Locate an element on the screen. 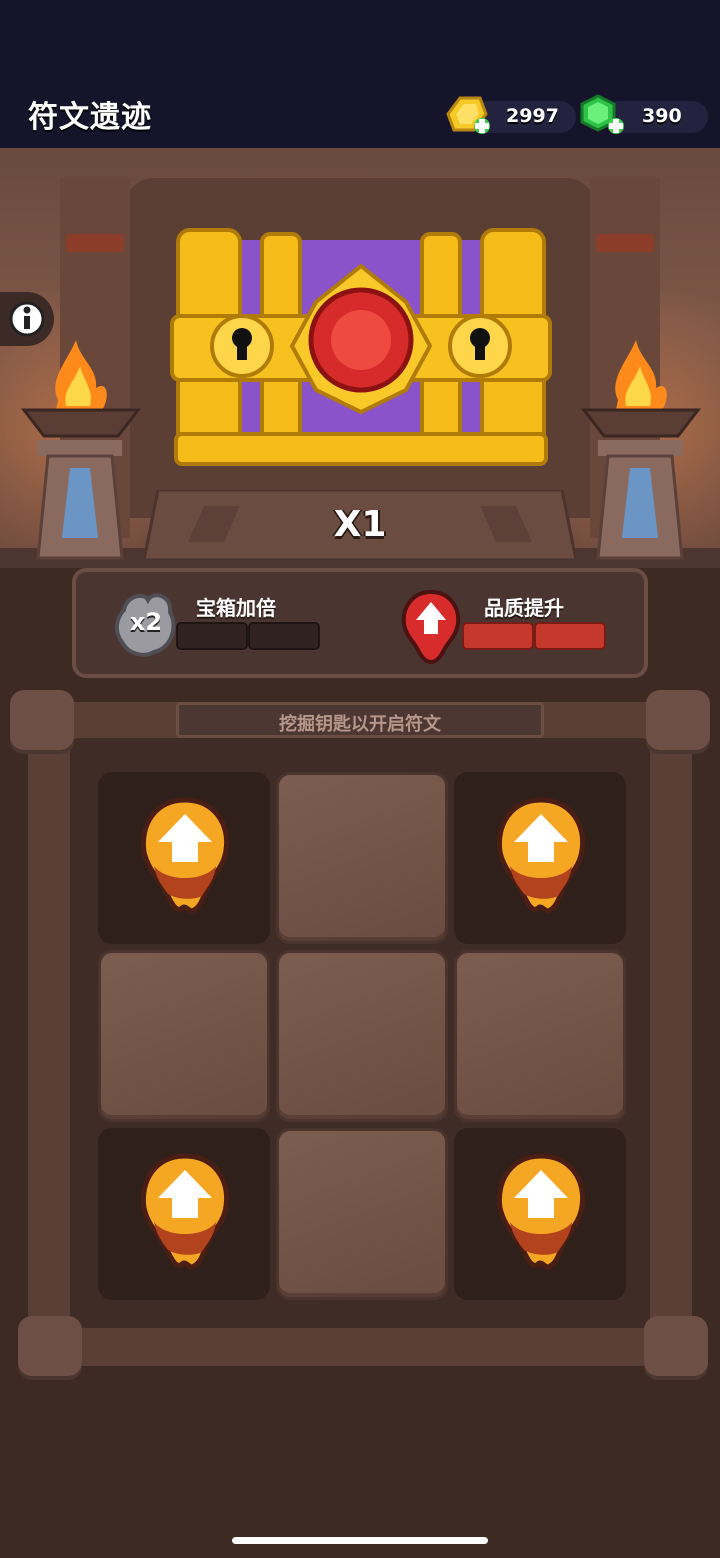 The height and width of the screenshot is (1558, 720). gold-value: 2997 is located at coordinates (532, 116).